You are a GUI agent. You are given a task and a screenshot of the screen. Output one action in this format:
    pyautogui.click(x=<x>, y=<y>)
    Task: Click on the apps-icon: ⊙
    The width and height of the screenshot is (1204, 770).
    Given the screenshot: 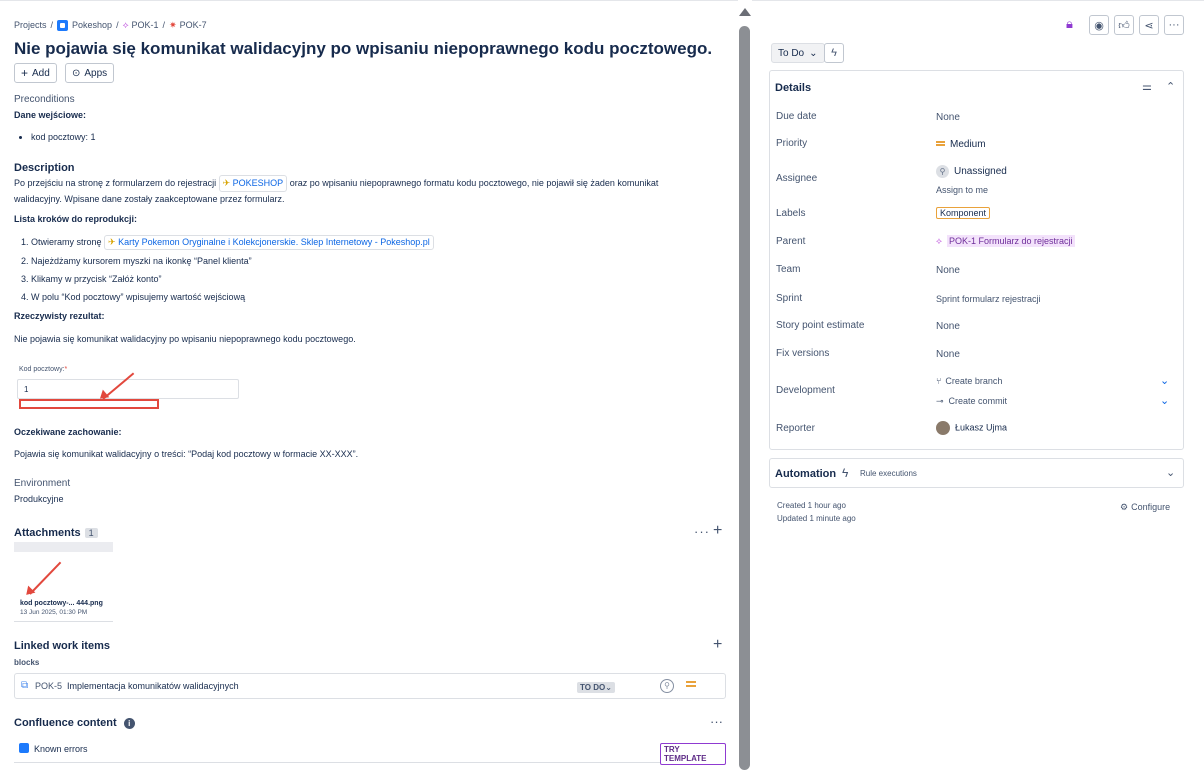 What is the action you would take?
    pyautogui.click(x=76, y=73)
    